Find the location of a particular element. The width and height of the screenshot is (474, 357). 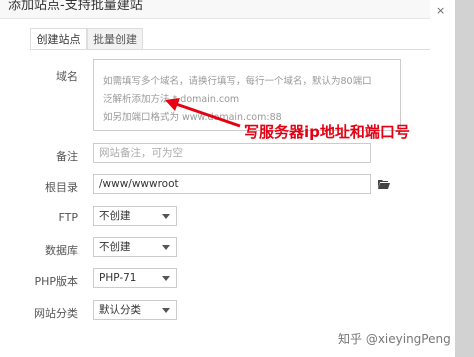

annotation-text: 写服务器ip地址和端口号 is located at coordinates (327, 132).